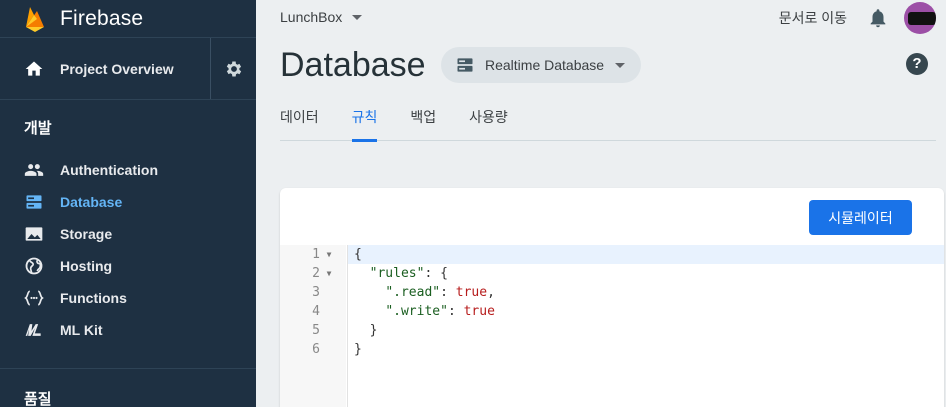 The image size is (946, 407). What do you see at coordinates (440, 292) in the screenshot?
I see `code-line: ".read": true,` at bounding box center [440, 292].